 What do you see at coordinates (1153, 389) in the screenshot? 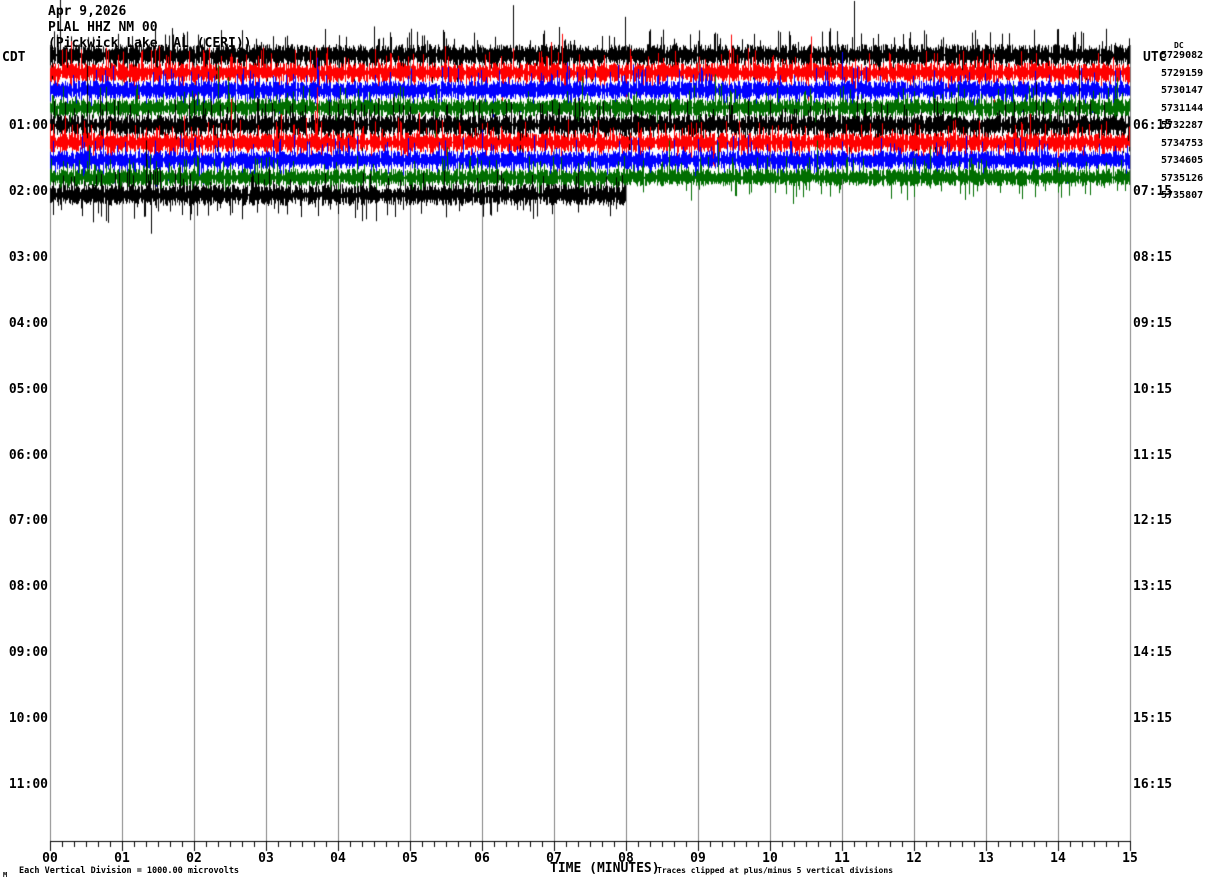
I see `right-hour-label: 10:15` at bounding box center [1153, 389].